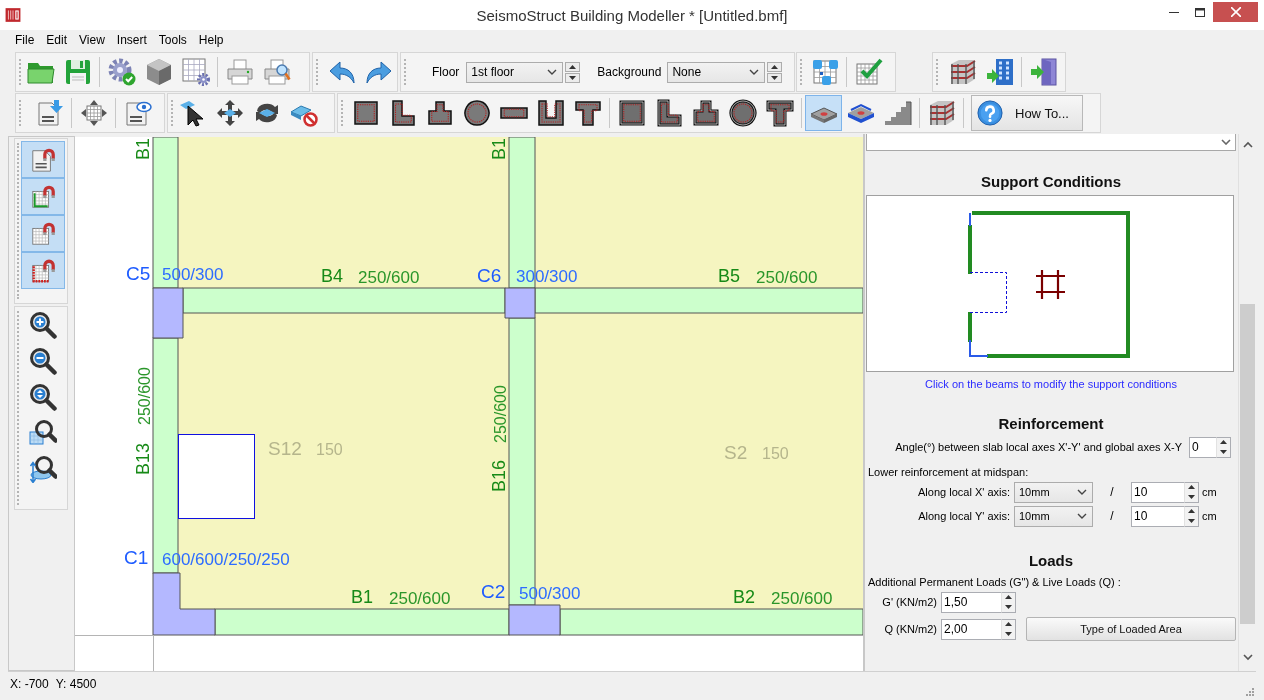  I want to click on beam-label: B13, so click(143, 458).